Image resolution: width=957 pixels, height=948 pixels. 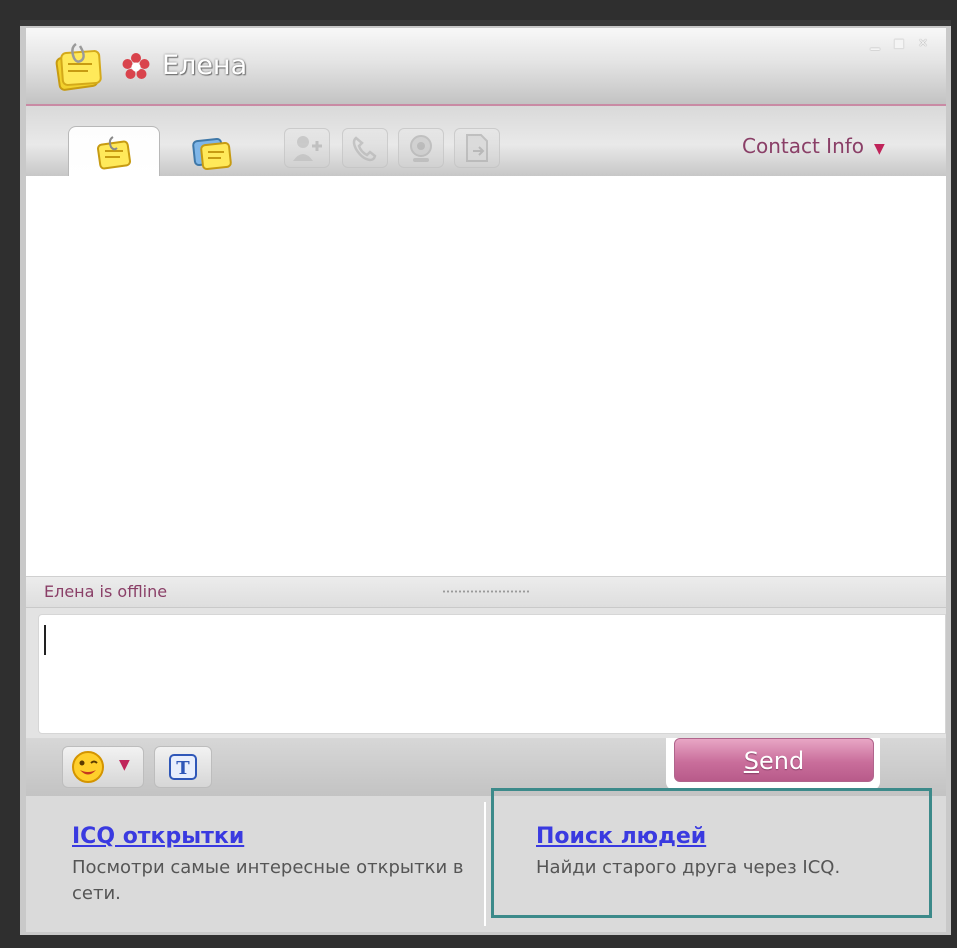 I want to click on text-caret, so click(x=45, y=640).